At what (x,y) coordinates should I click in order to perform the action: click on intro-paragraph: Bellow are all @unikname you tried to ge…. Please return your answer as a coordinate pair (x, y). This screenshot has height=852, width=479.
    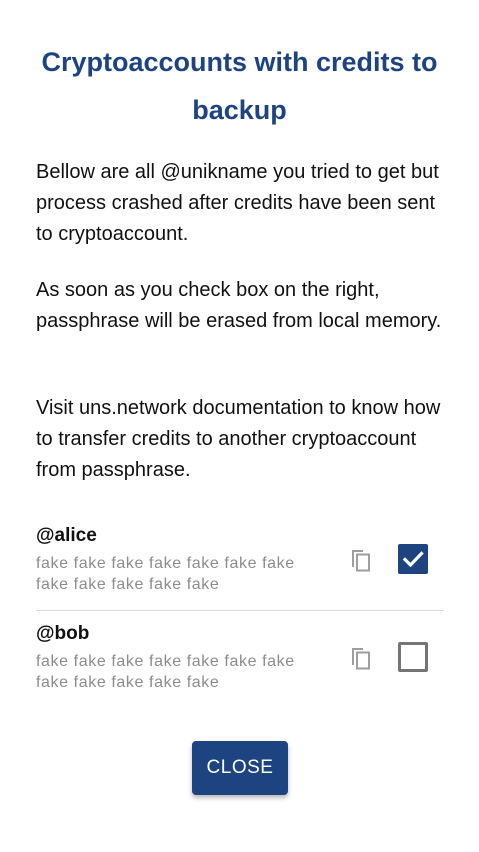
    Looking at the image, I should click on (237, 203).